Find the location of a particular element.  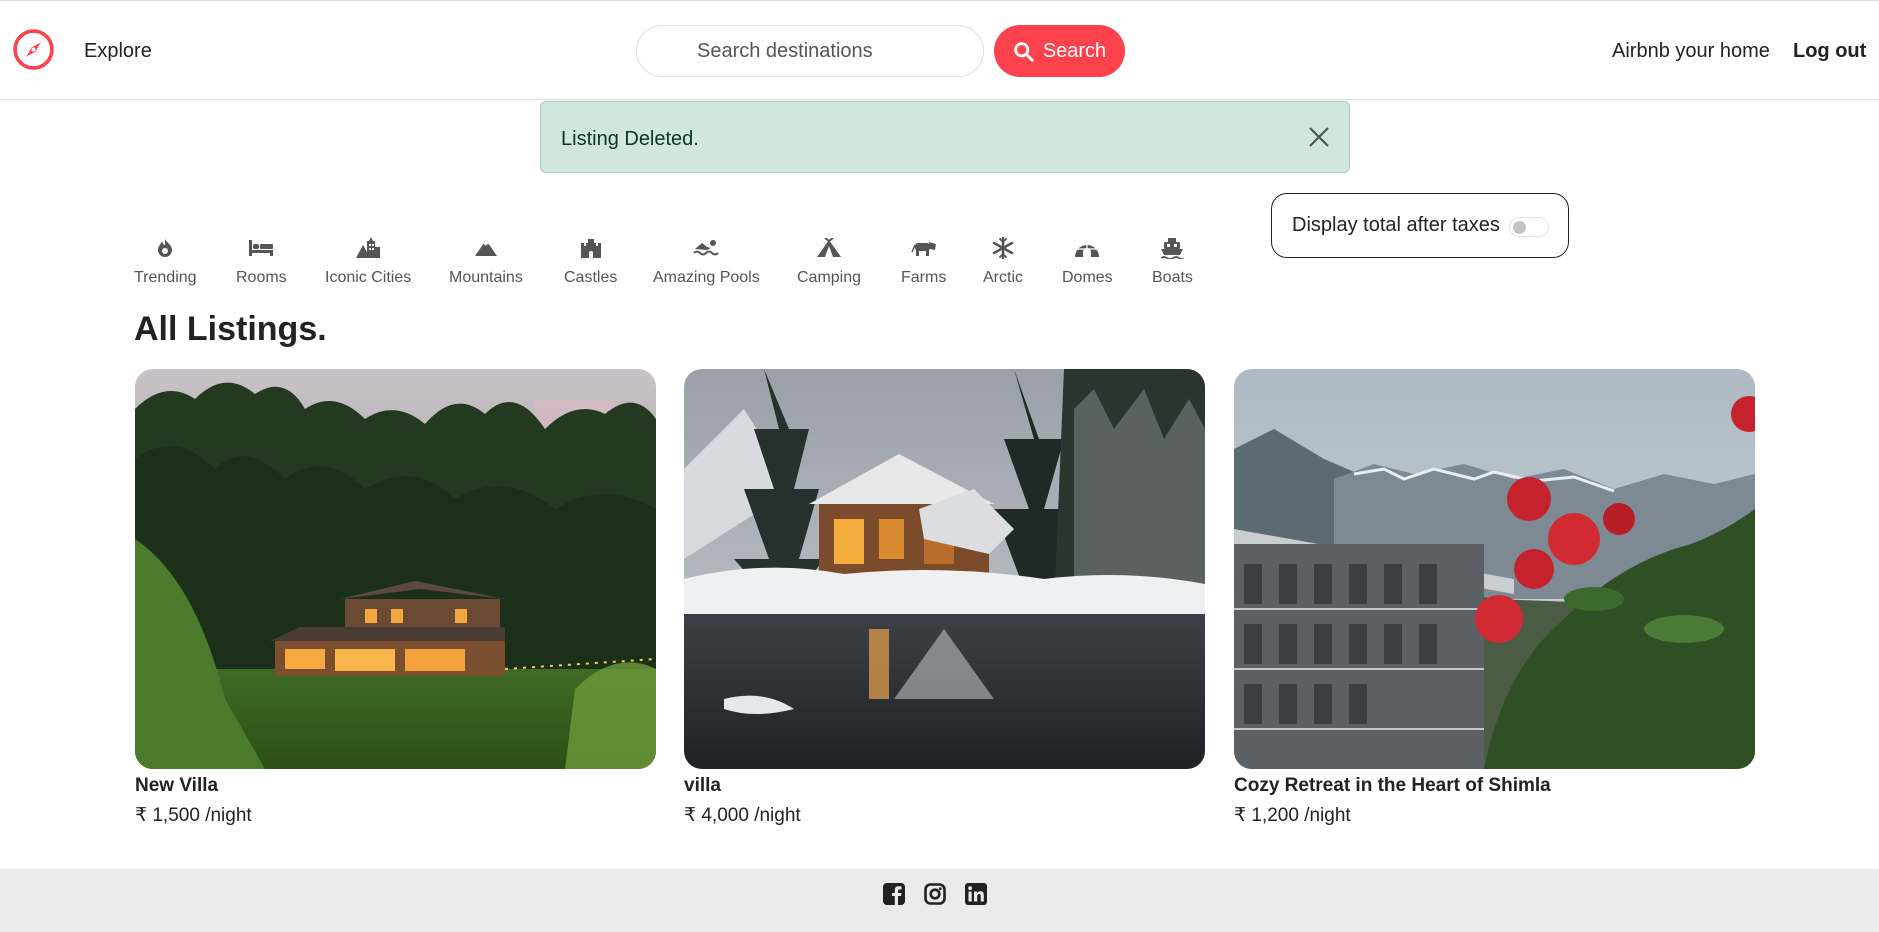

listing-card: villa ₹ 4,000 /night is located at coordinates (944, 598).